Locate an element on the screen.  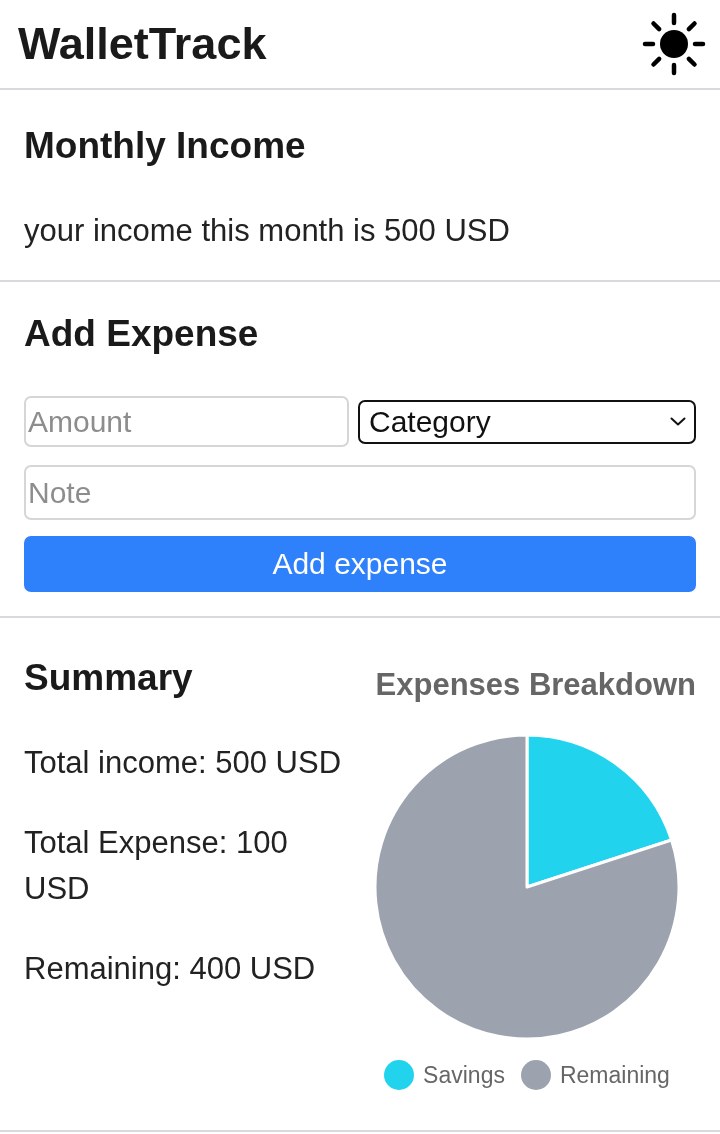
chevron-down-icon is located at coordinates (678, 421).